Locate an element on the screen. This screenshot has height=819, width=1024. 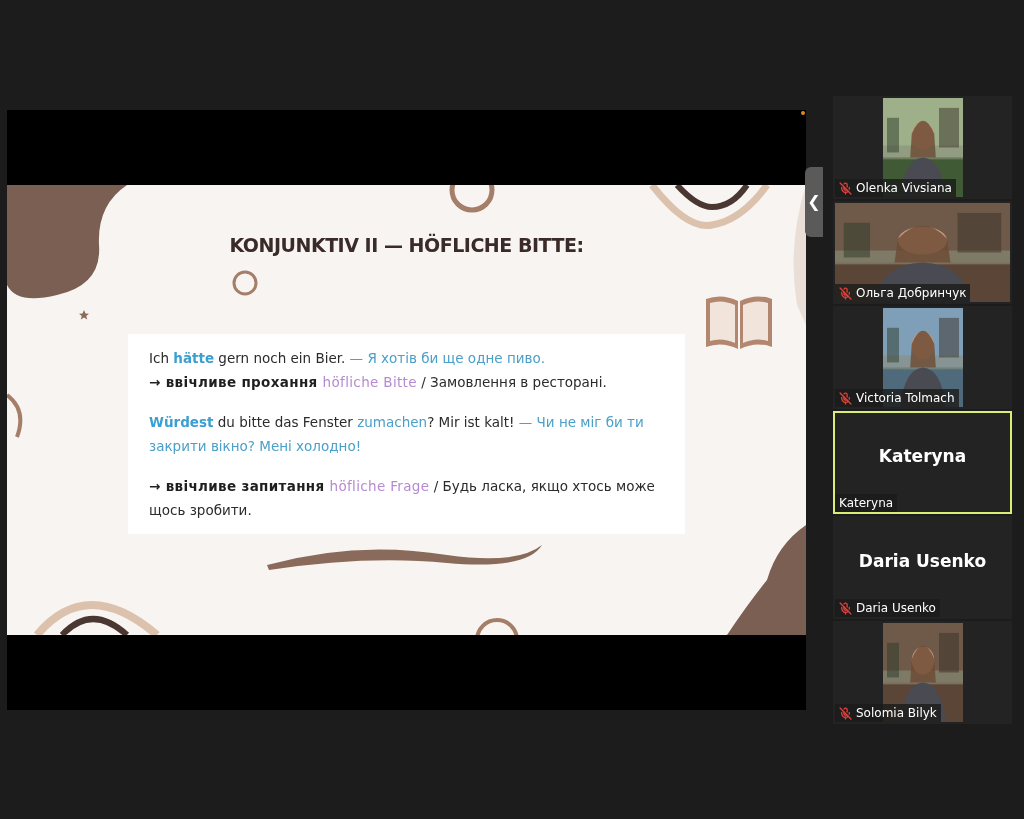
slide-text: Würdest du bitte das Fenster zumachen? Mir ist kalt! — Чи не міг би ти закрити вікно? Мені холодно! is located at coordinates (397, 434).